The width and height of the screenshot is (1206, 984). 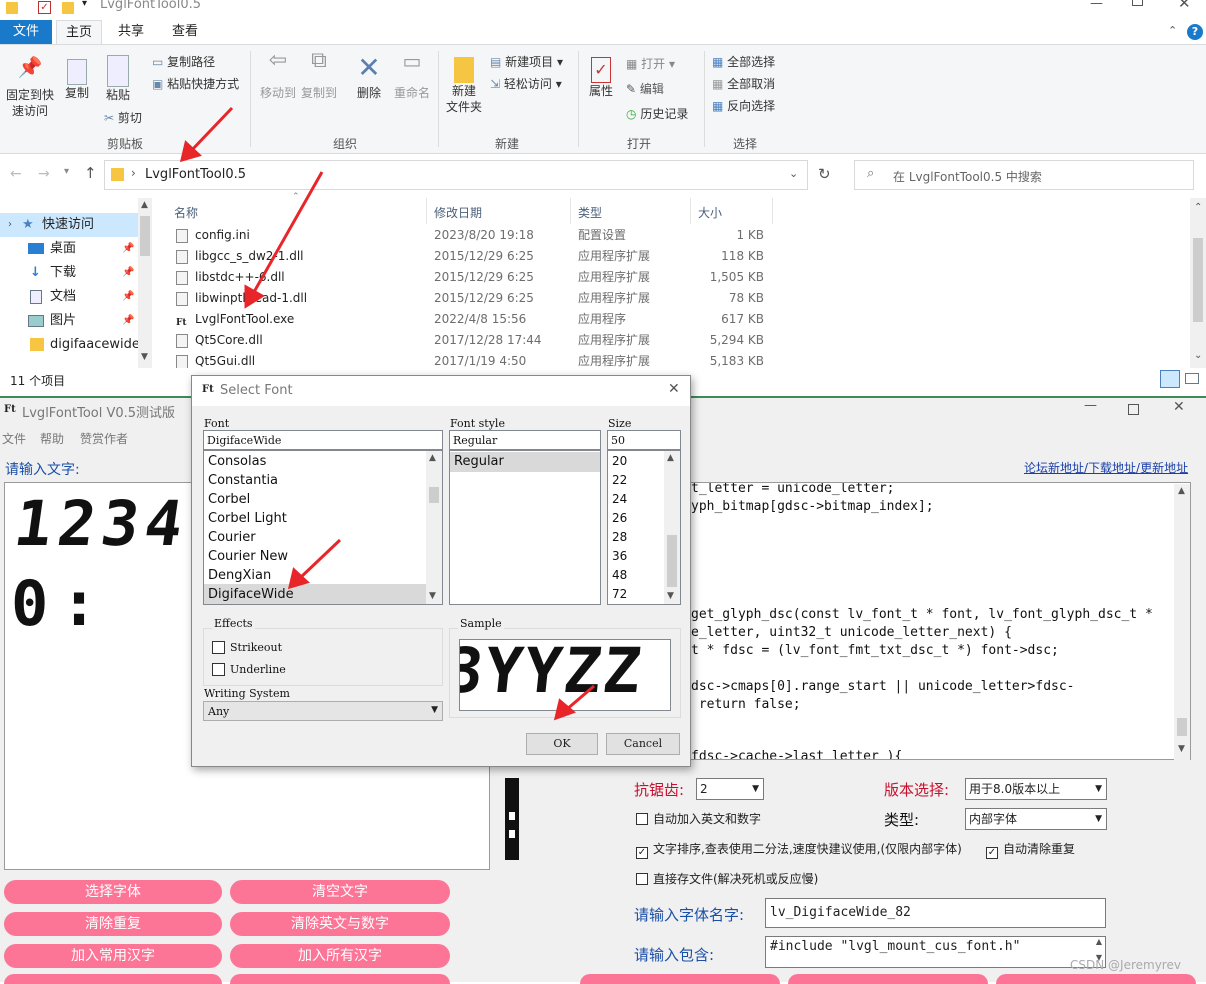 I want to click on copy-path-button: ▭ 复制路径, so click(x=183, y=62).